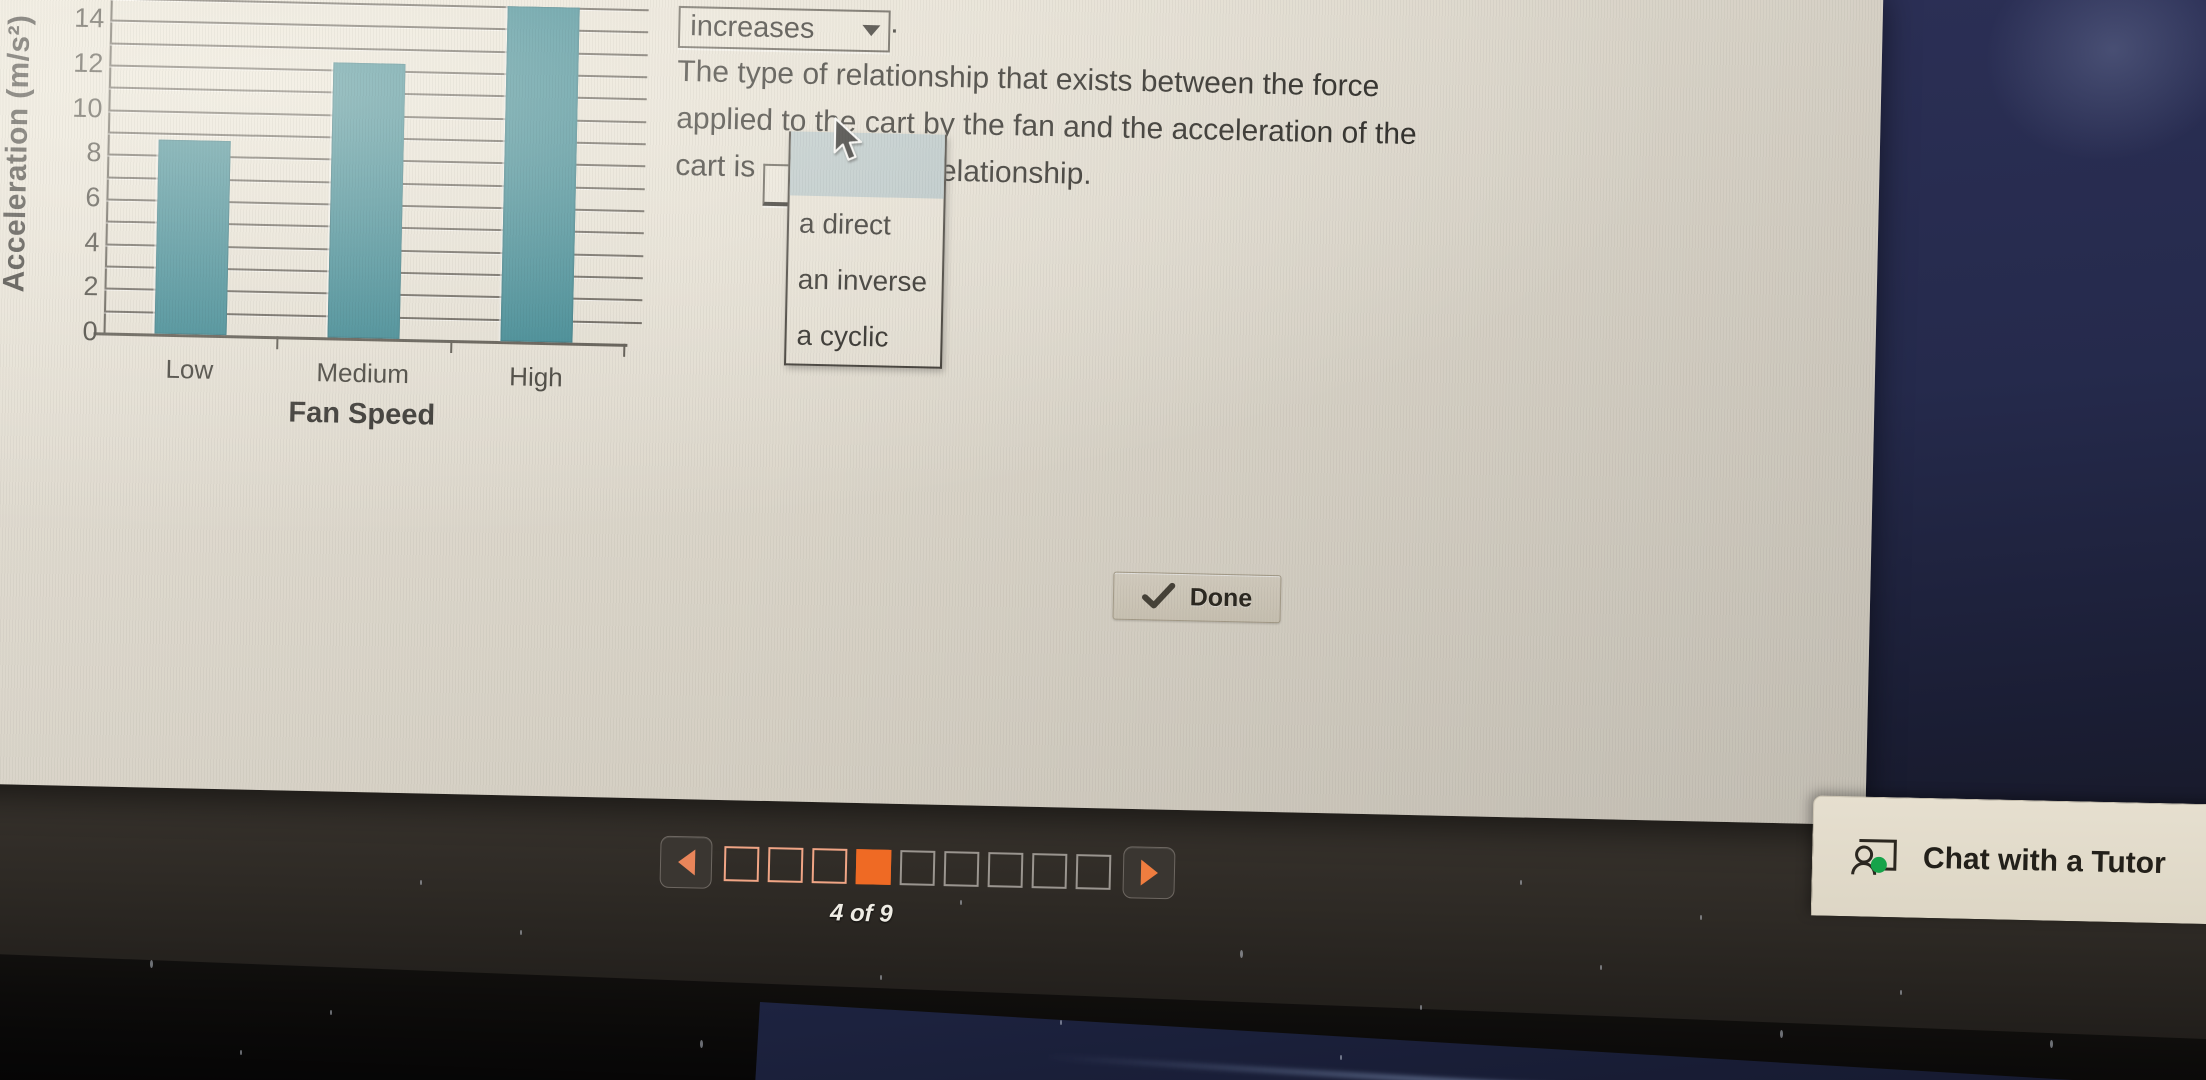 Image resolution: width=2206 pixels, height=1080 pixels. Describe the element at coordinates (91, 286) in the screenshot. I see `y-tick-label: 2` at that location.